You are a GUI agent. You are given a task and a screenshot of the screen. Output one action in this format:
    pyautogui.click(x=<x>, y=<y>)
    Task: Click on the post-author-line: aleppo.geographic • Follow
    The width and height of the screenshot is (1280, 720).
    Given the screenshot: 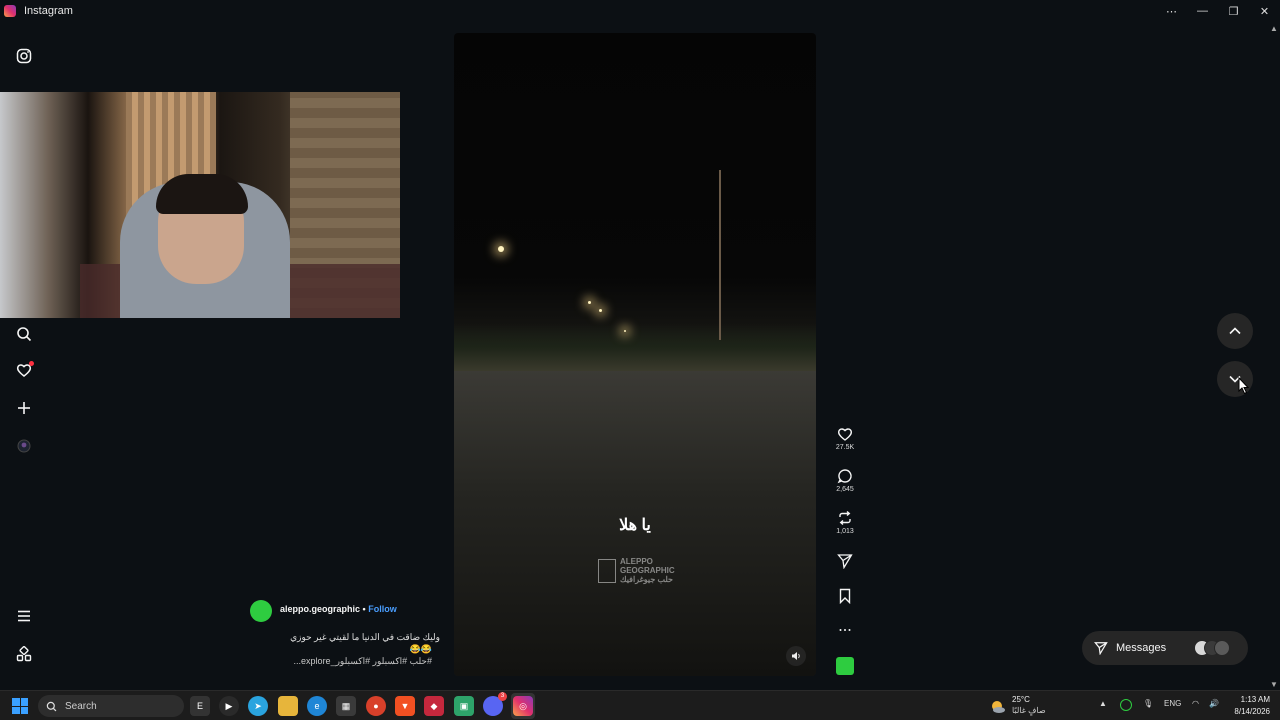 What is the action you would take?
    pyautogui.click(x=338, y=609)
    